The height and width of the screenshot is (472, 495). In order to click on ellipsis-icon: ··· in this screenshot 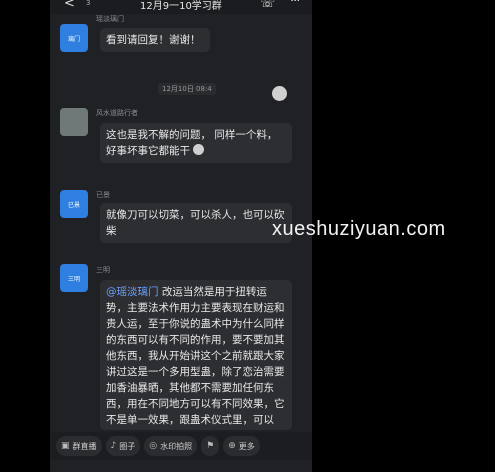, I will do `click(295, 4)`.